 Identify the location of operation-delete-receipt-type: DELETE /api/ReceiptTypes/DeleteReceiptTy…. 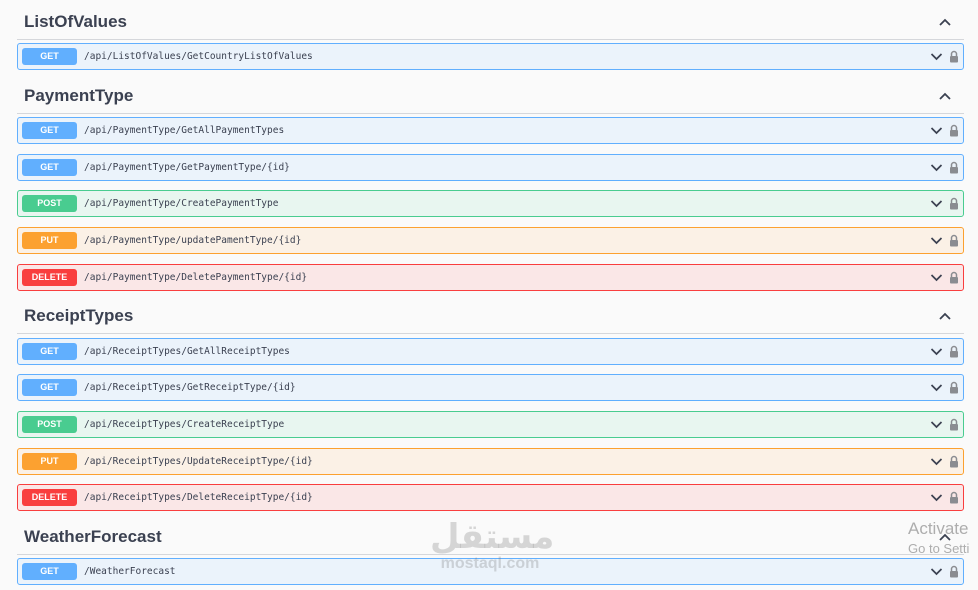
(490, 497).